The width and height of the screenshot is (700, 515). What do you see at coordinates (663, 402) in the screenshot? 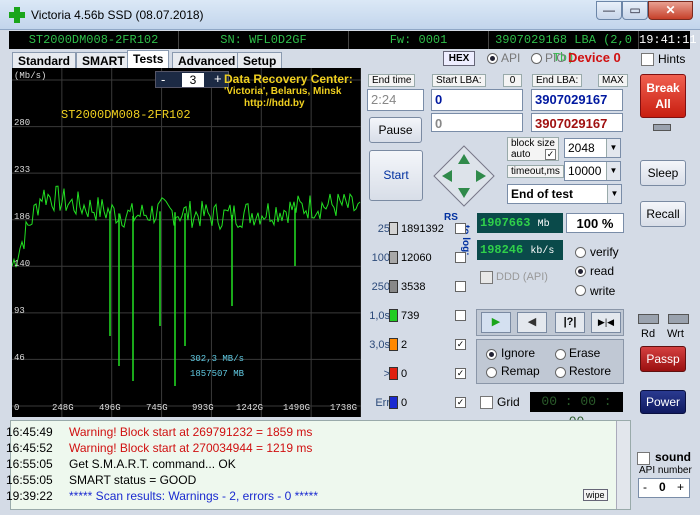
I see `power-button: Power` at bounding box center [663, 402].